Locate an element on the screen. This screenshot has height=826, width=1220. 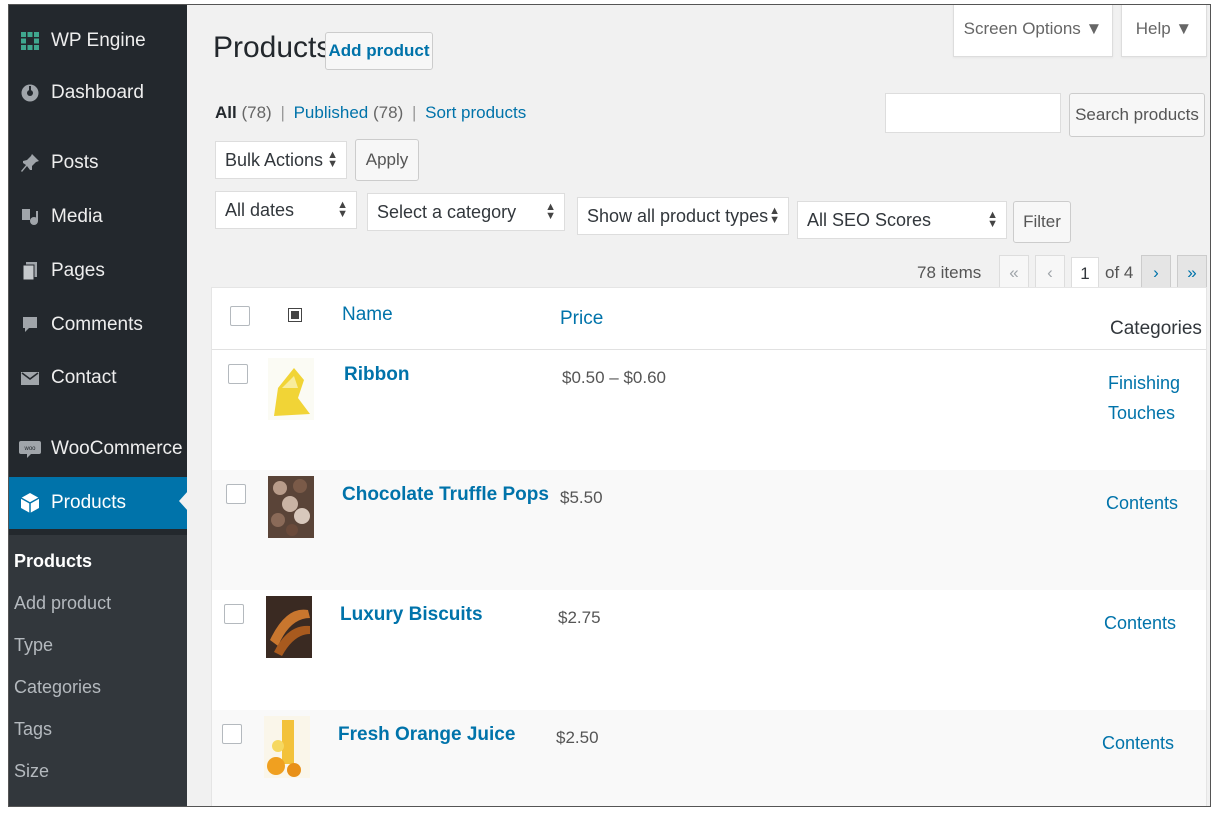
menu-item-label: Comments is located at coordinates (97, 324).